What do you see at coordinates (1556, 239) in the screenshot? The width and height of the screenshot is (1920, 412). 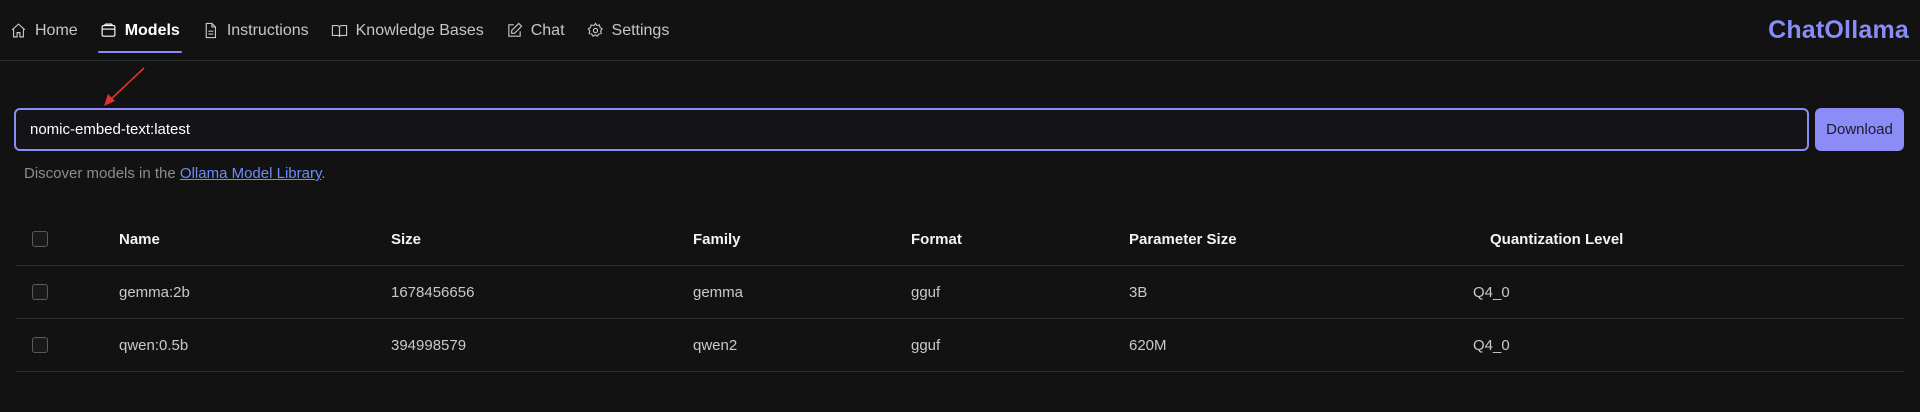 I see `column-header-quantization-level: Quantization Level` at bounding box center [1556, 239].